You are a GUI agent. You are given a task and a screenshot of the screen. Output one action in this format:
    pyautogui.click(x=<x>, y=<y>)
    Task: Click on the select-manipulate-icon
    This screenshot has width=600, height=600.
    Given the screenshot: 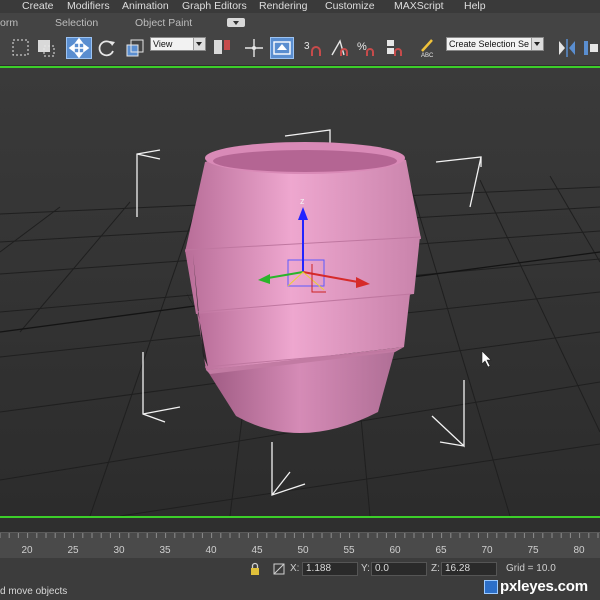 What is the action you would take?
    pyautogui.click(x=254, y=48)
    